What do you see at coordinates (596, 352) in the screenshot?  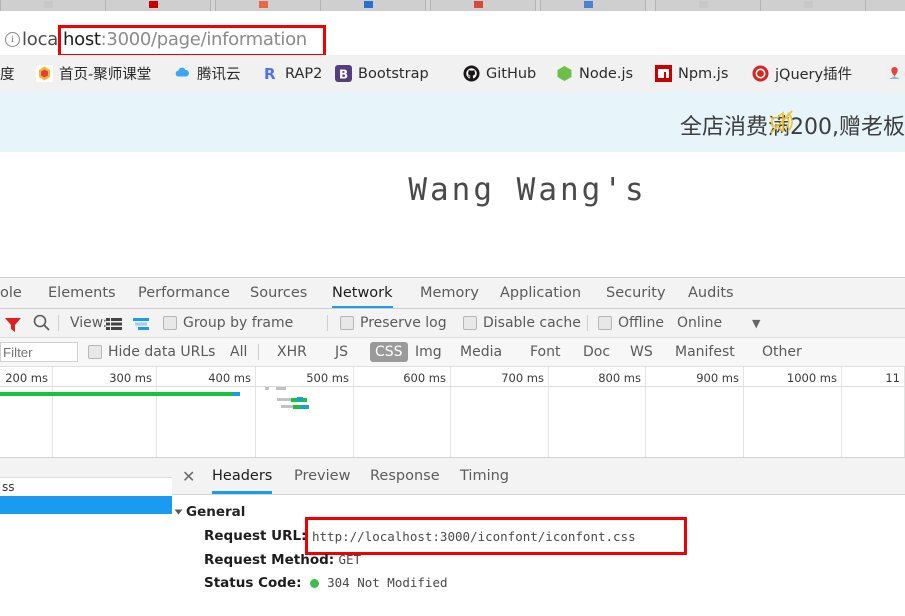 I see `filter-type-doc: Doc` at bounding box center [596, 352].